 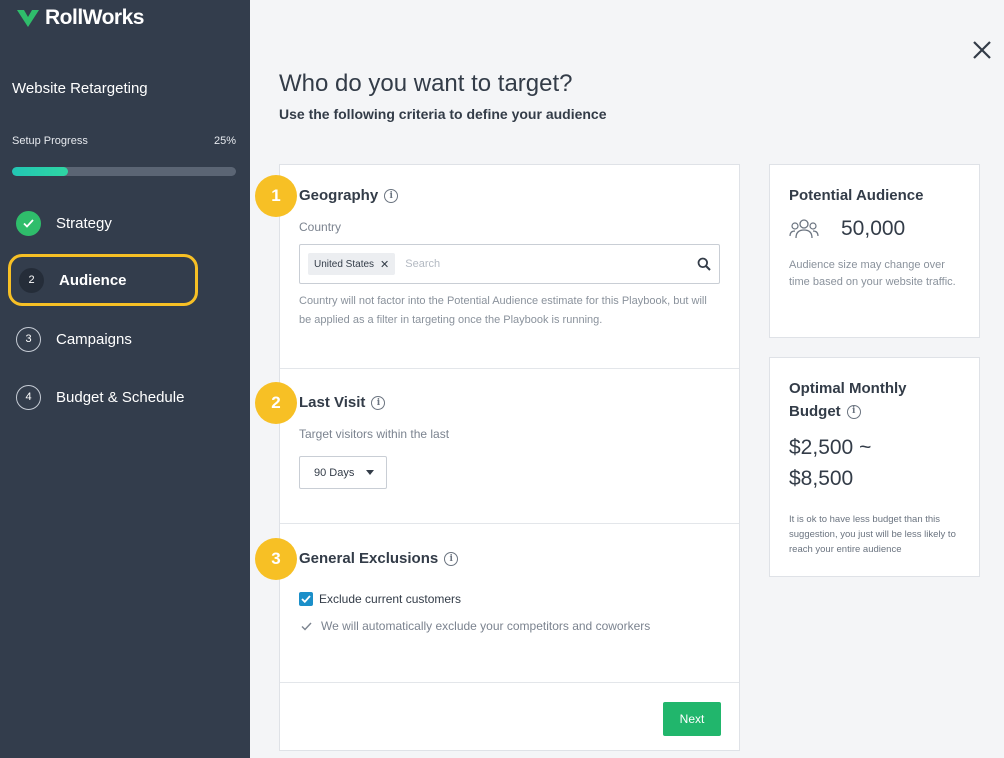 What do you see at coordinates (320, 227) in the screenshot?
I see `country-label: Country` at bounding box center [320, 227].